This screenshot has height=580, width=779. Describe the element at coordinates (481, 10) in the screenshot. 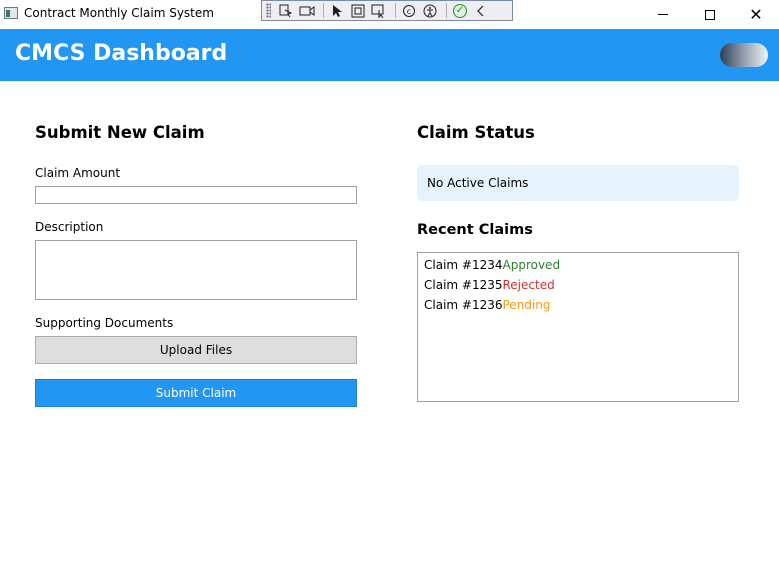

I see `collapse-icon` at that location.